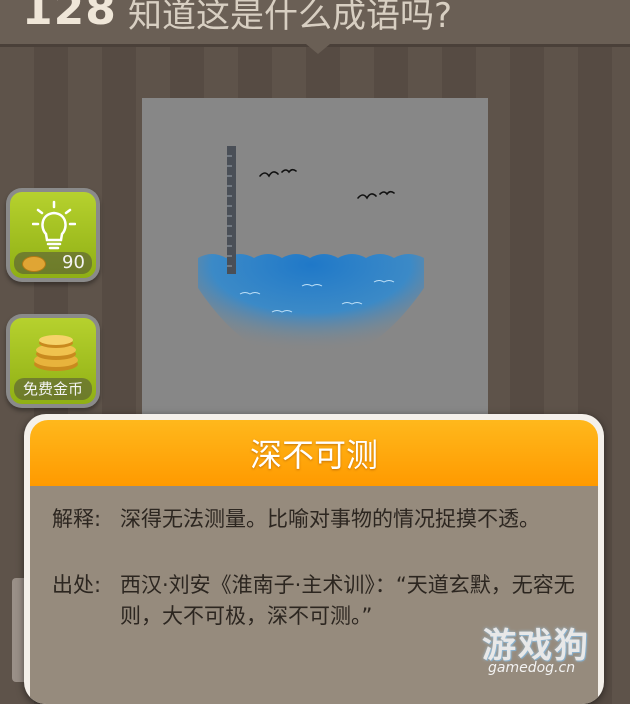 The width and height of the screenshot is (630, 704). What do you see at coordinates (53, 263) in the screenshot?
I see `hint-cost: 90` at bounding box center [53, 263].